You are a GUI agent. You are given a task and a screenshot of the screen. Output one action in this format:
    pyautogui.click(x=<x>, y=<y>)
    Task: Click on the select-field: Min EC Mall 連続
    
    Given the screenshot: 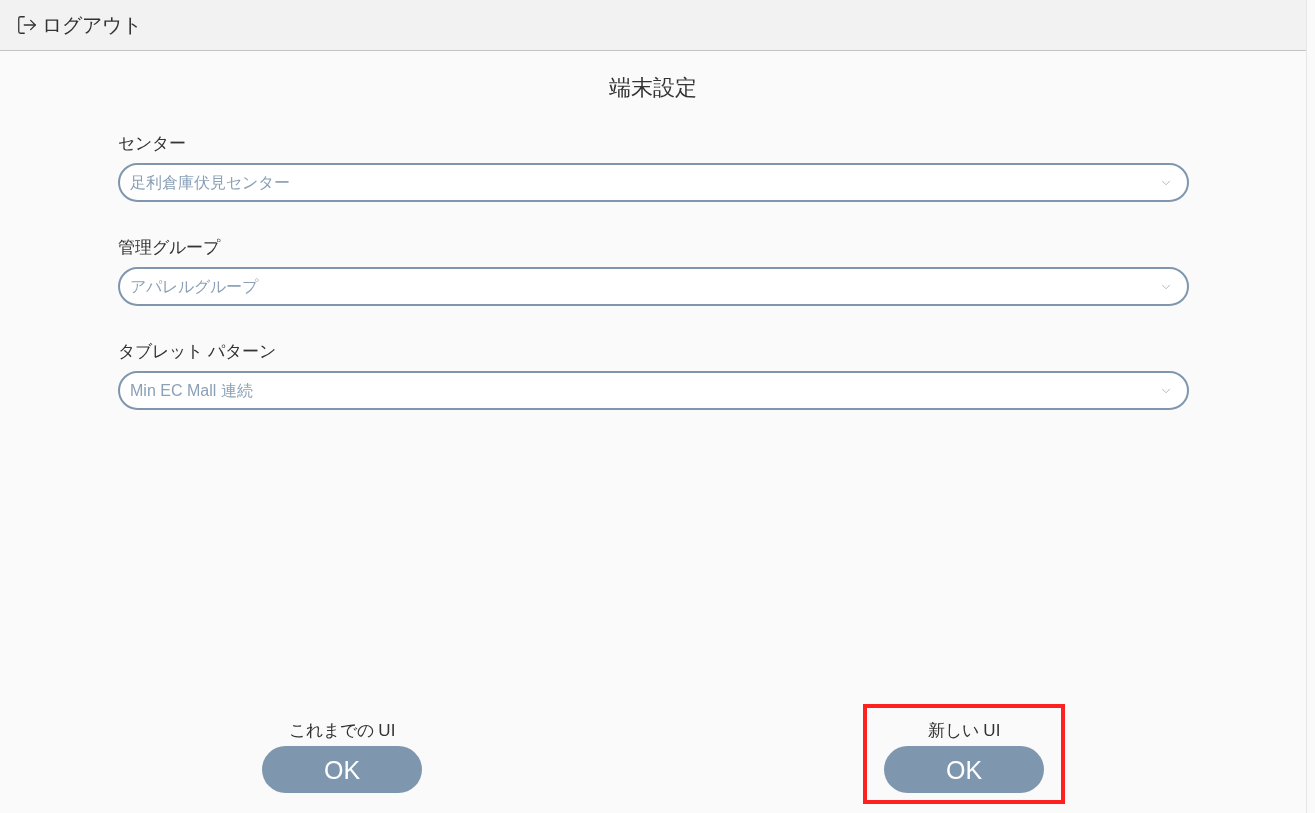 What is the action you would take?
    pyautogui.click(x=653, y=390)
    